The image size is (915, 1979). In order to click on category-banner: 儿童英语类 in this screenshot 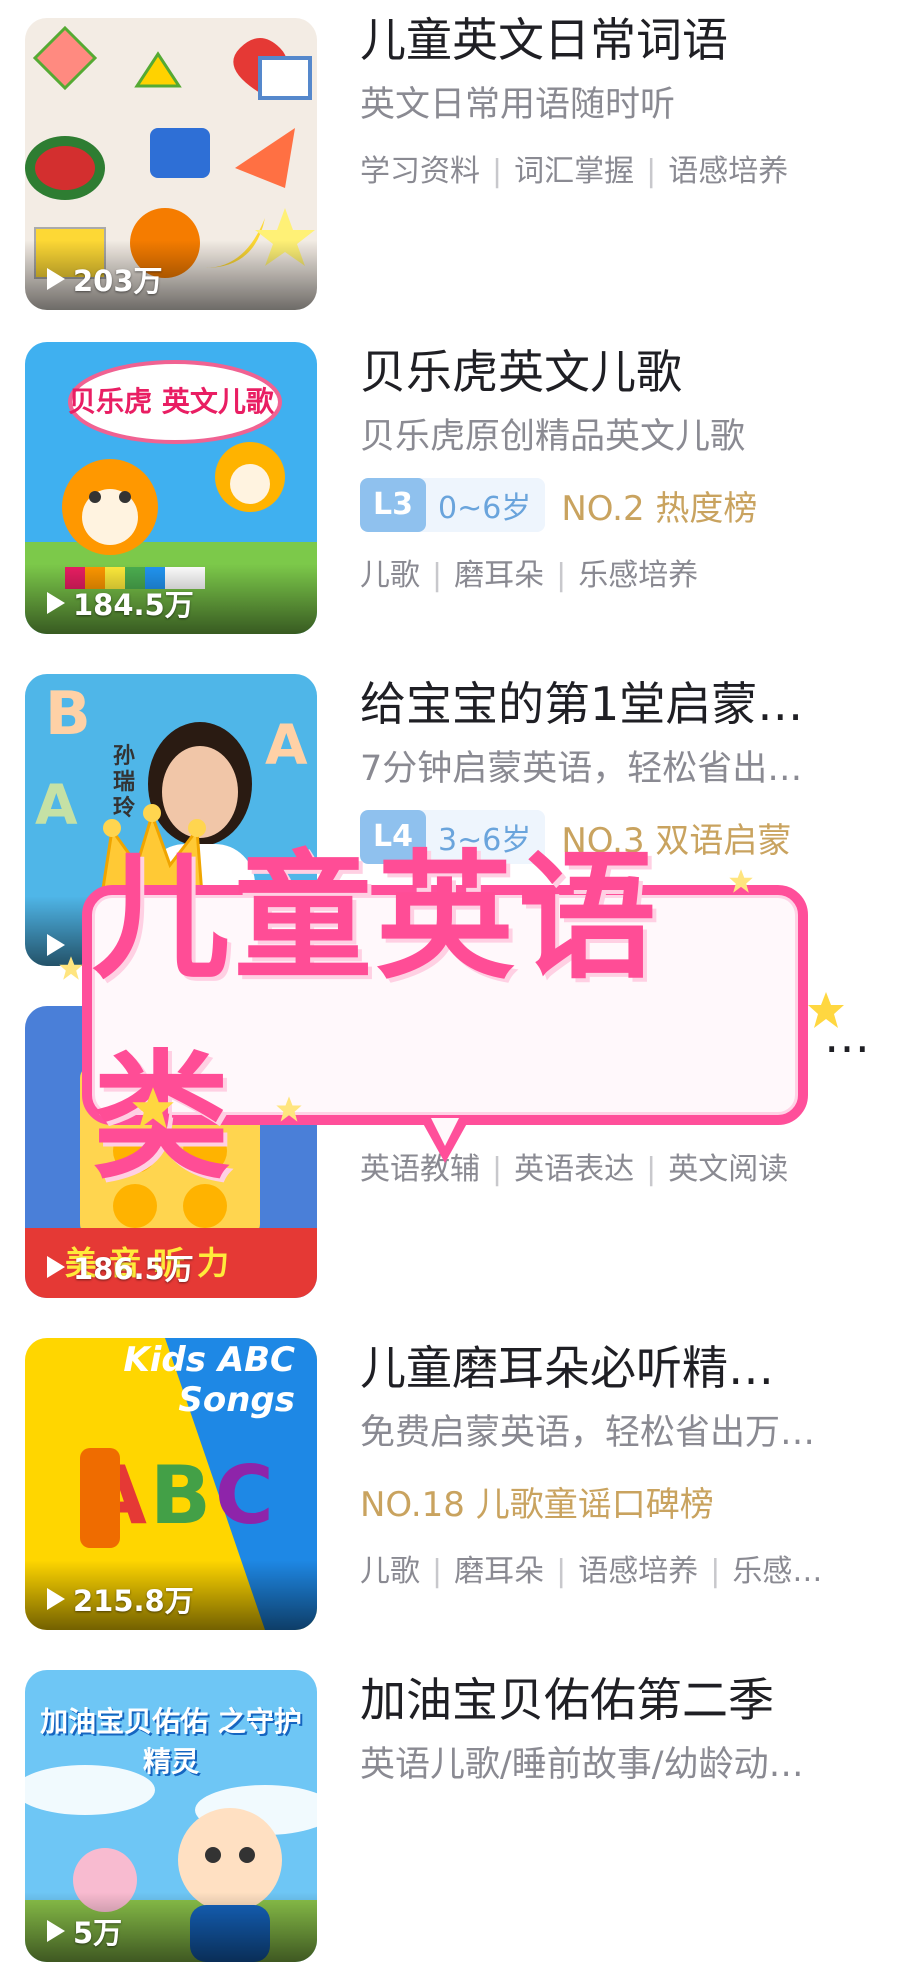, I will do `click(445, 1017)`.